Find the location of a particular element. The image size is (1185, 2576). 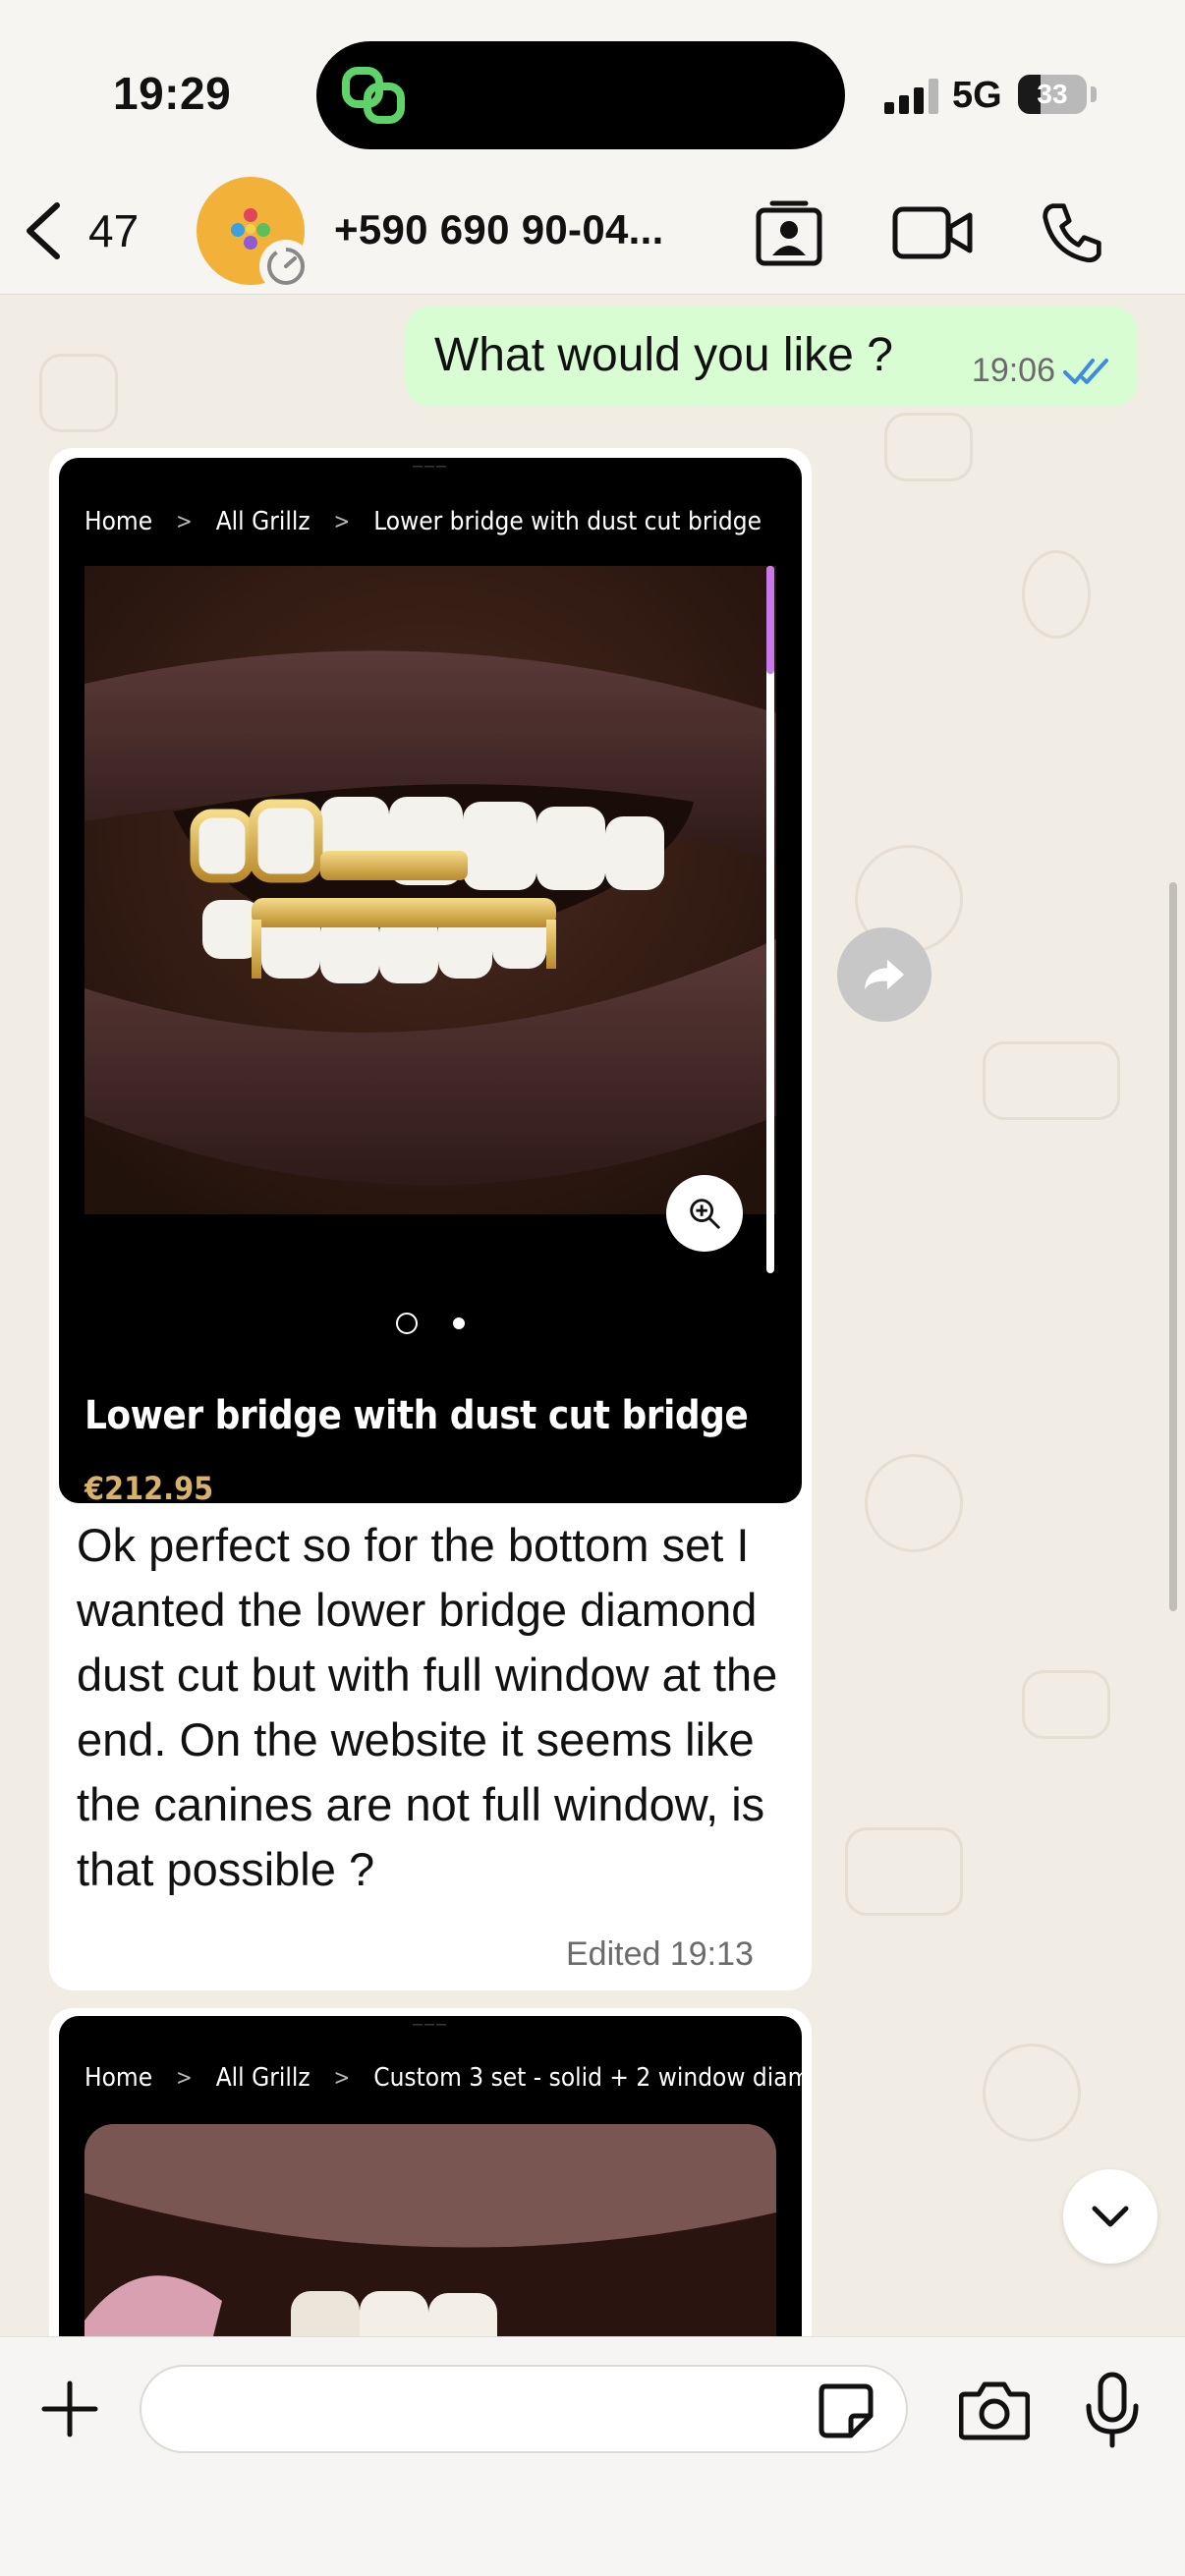

back-chevron-icon is located at coordinates (44, 230).